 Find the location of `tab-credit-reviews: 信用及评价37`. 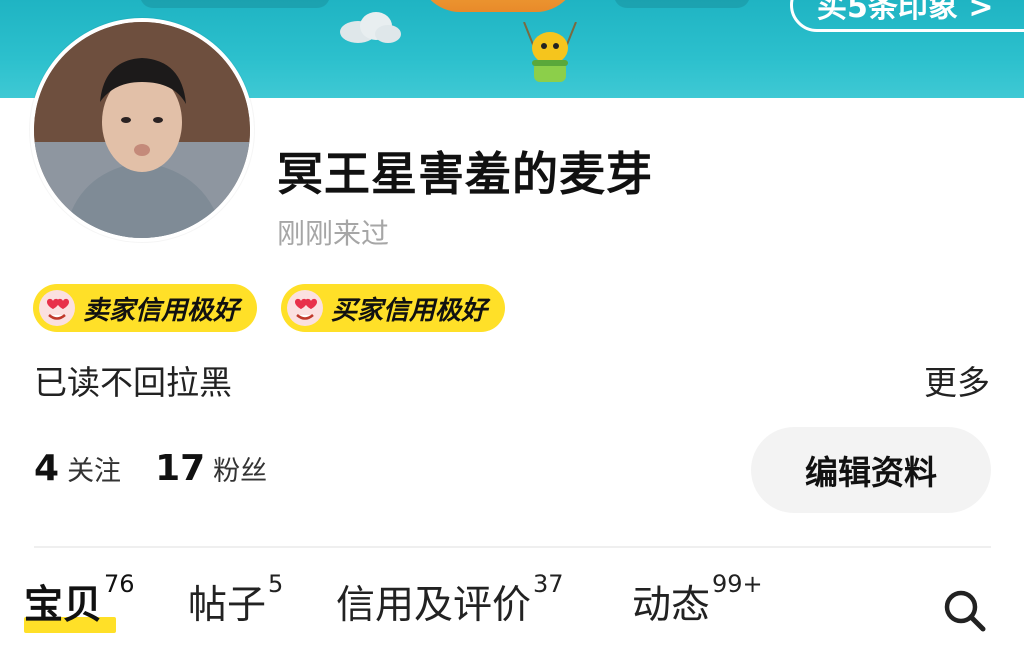

tab-credit-reviews: 信用及评价37 is located at coordinates (450, 600).